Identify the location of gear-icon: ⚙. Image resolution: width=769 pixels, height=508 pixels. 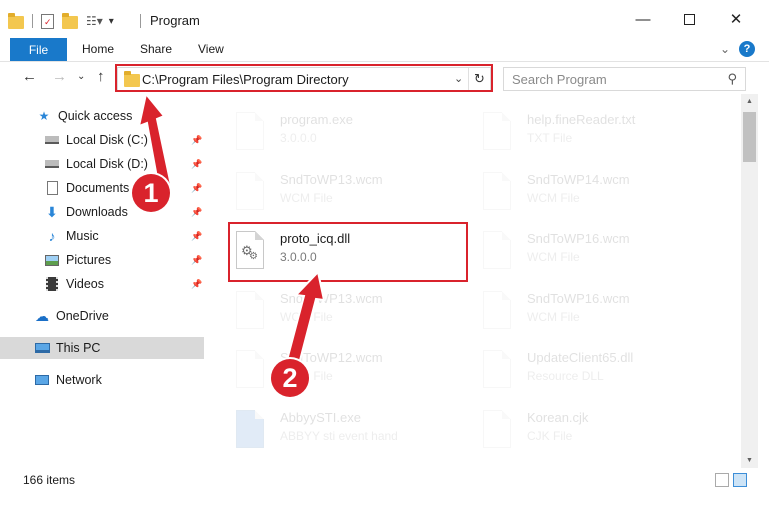
(253, 256).